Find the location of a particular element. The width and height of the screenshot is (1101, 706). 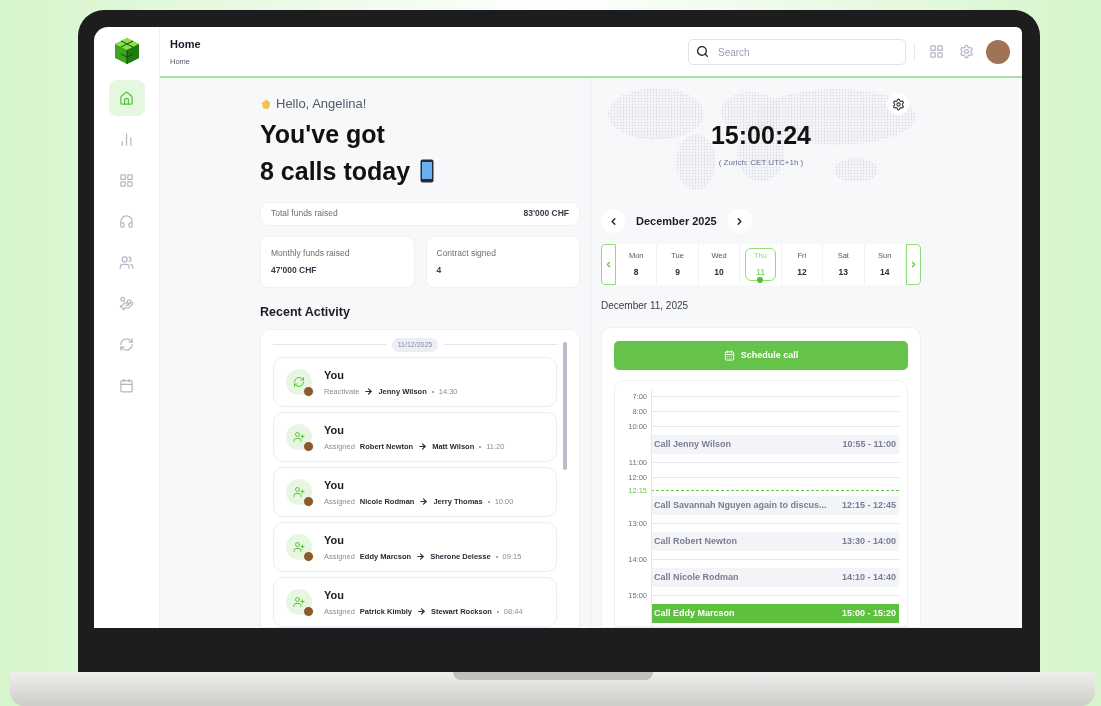

event-title: Call Eddy Marcson is located at coordinates (694, 613).